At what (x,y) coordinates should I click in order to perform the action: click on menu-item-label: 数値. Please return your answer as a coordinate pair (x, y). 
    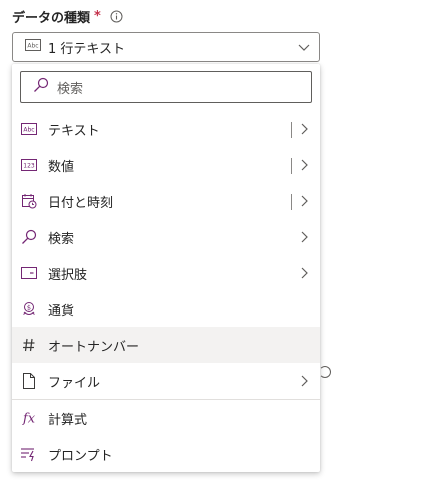
    Looking at the image, I should click on (61, 167).